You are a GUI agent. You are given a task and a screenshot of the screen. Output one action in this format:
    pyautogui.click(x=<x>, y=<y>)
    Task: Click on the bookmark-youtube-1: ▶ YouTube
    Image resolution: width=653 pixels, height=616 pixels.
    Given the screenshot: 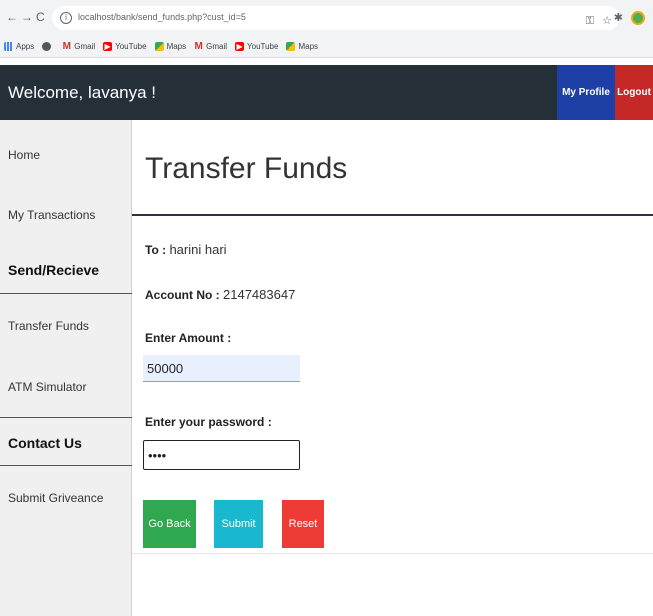 What is the action you would take?
    pyautogui.click(x=125, y=46)
    